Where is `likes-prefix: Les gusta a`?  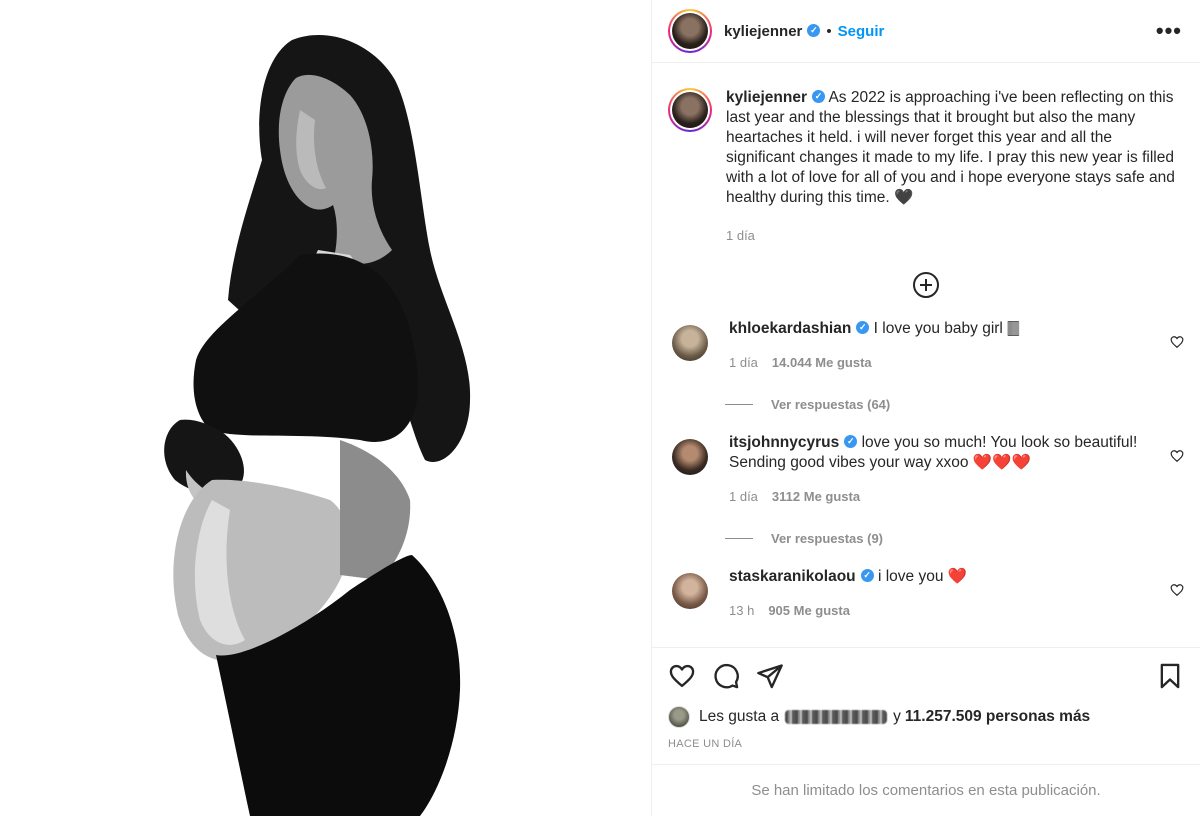
likes-prefix: Les gusta a is located at coordinates (739, 716).